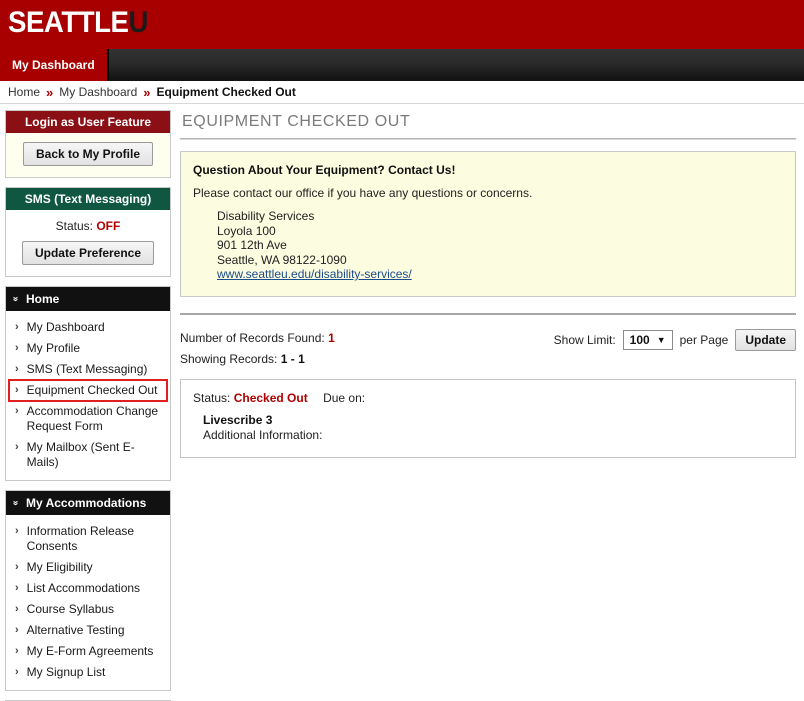  What do you see at coordinates (314, 274) in the screenshot?
I see `disability-services-link: www.seattleu.edu/disability-services/` at bounding box center [314, 274].